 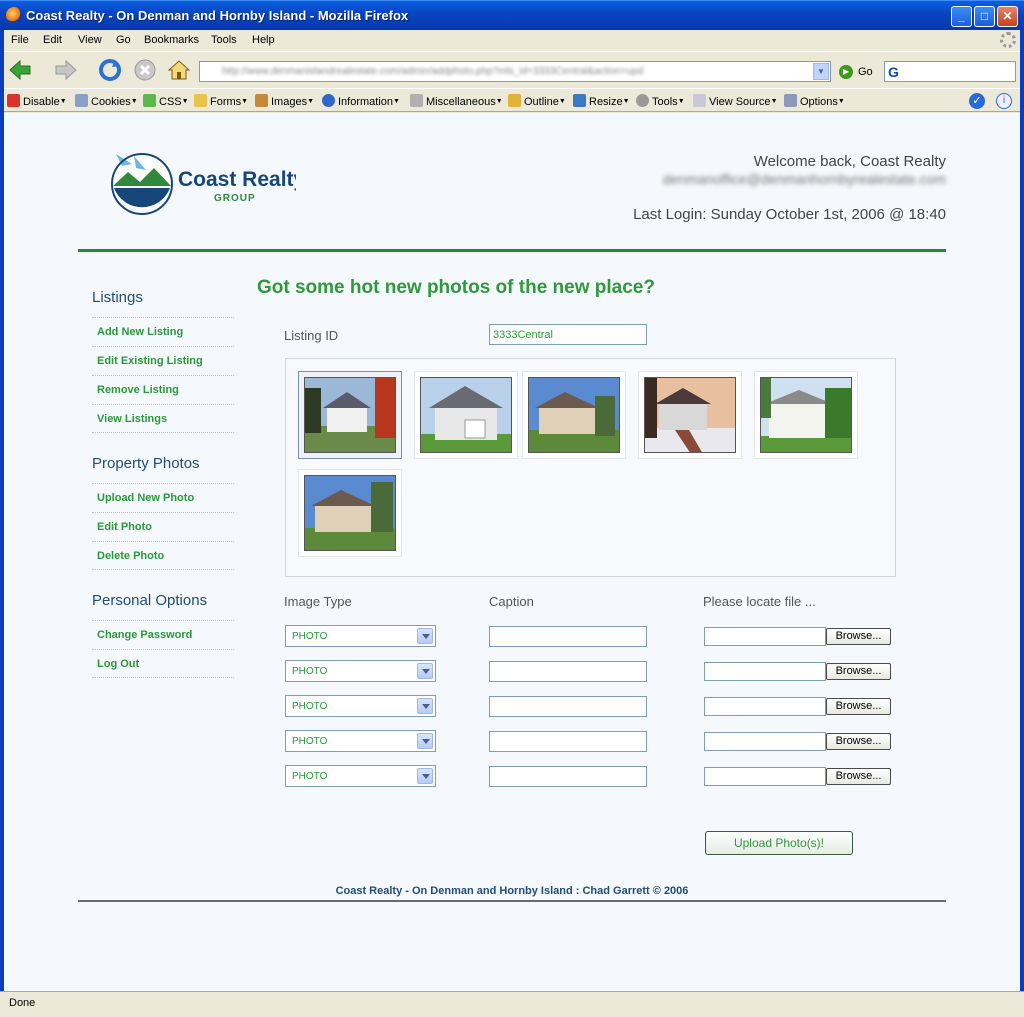 What do you see at coordinates (642, 100) in the screenshot?
I see `tools-icon` at bounding box center [642, 100].